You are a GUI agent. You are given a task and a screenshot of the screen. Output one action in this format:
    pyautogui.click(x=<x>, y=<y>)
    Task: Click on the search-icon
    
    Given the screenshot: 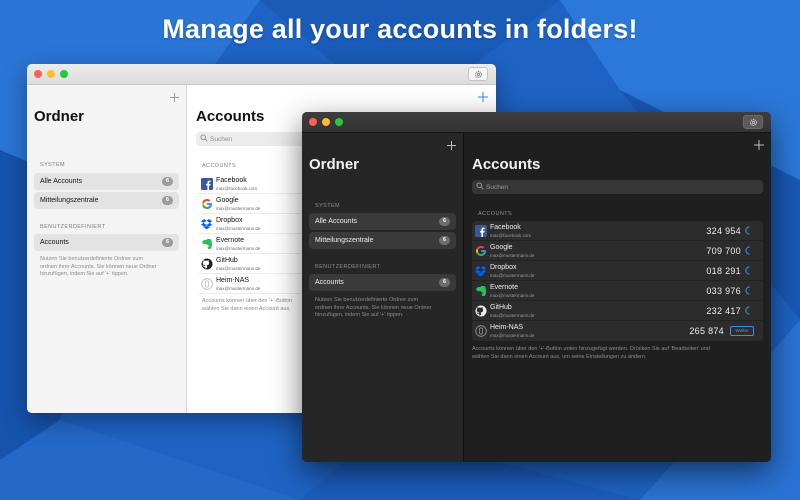 What is the action you would take?
    pyautogui.click(x=204, y=138)
    